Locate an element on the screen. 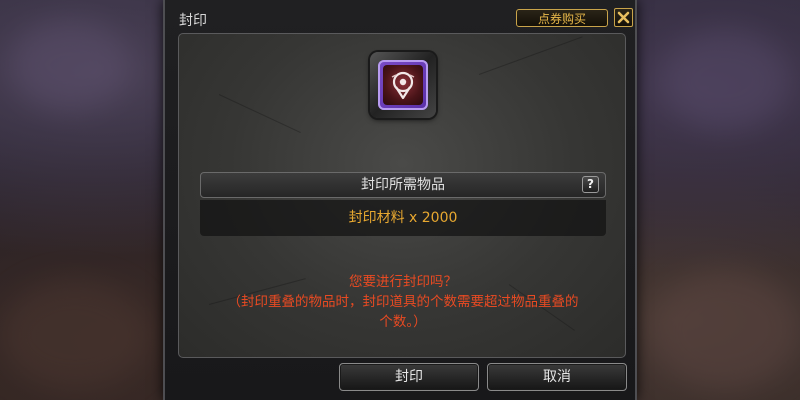  seal-item-border is located at coordinates (403, 85).